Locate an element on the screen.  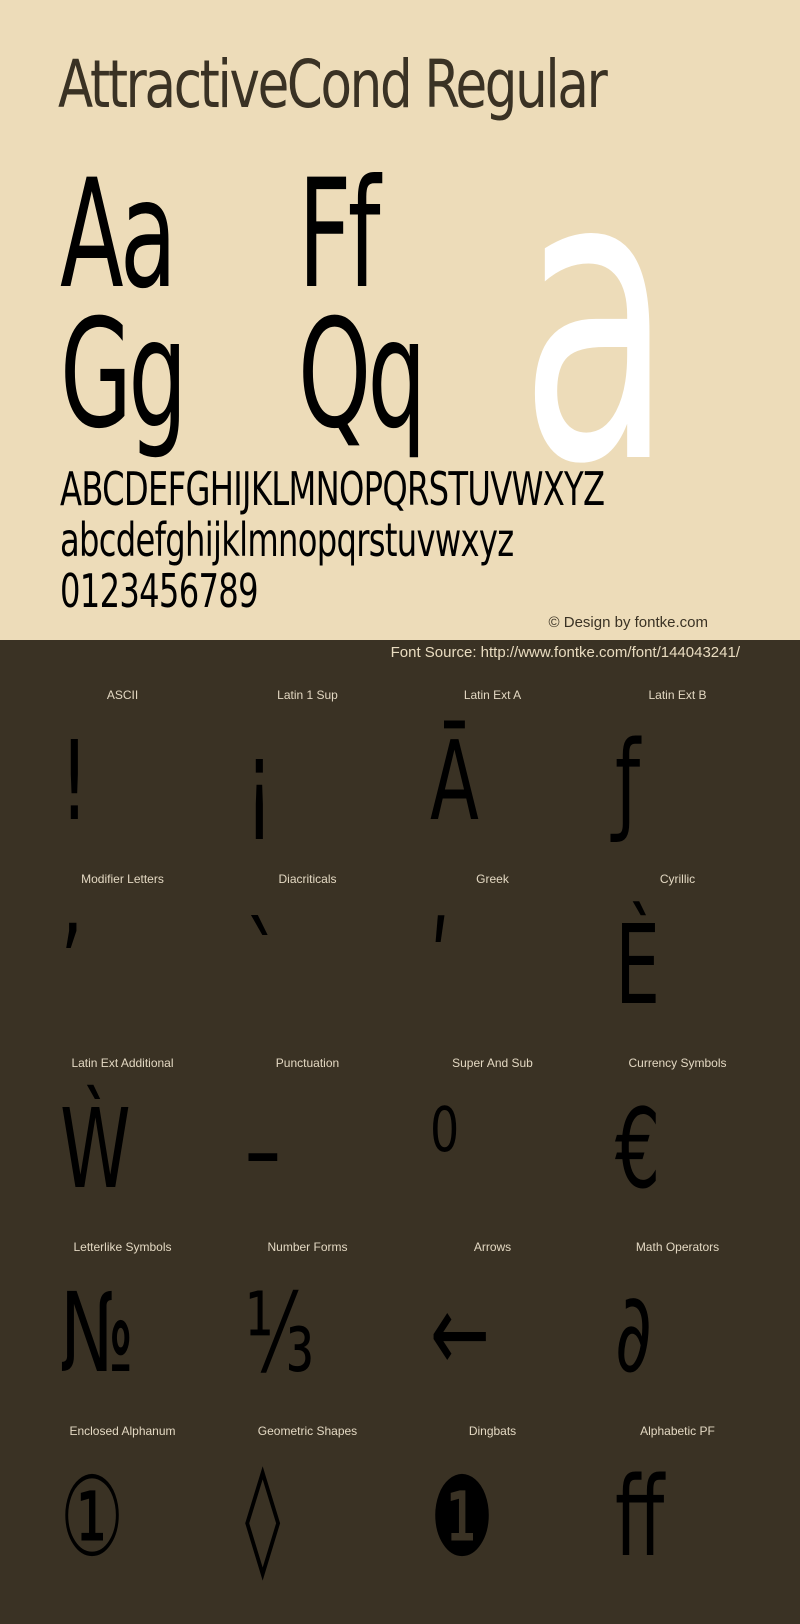
charset-label: Super And Sub is located at coordinates (492, 1063).